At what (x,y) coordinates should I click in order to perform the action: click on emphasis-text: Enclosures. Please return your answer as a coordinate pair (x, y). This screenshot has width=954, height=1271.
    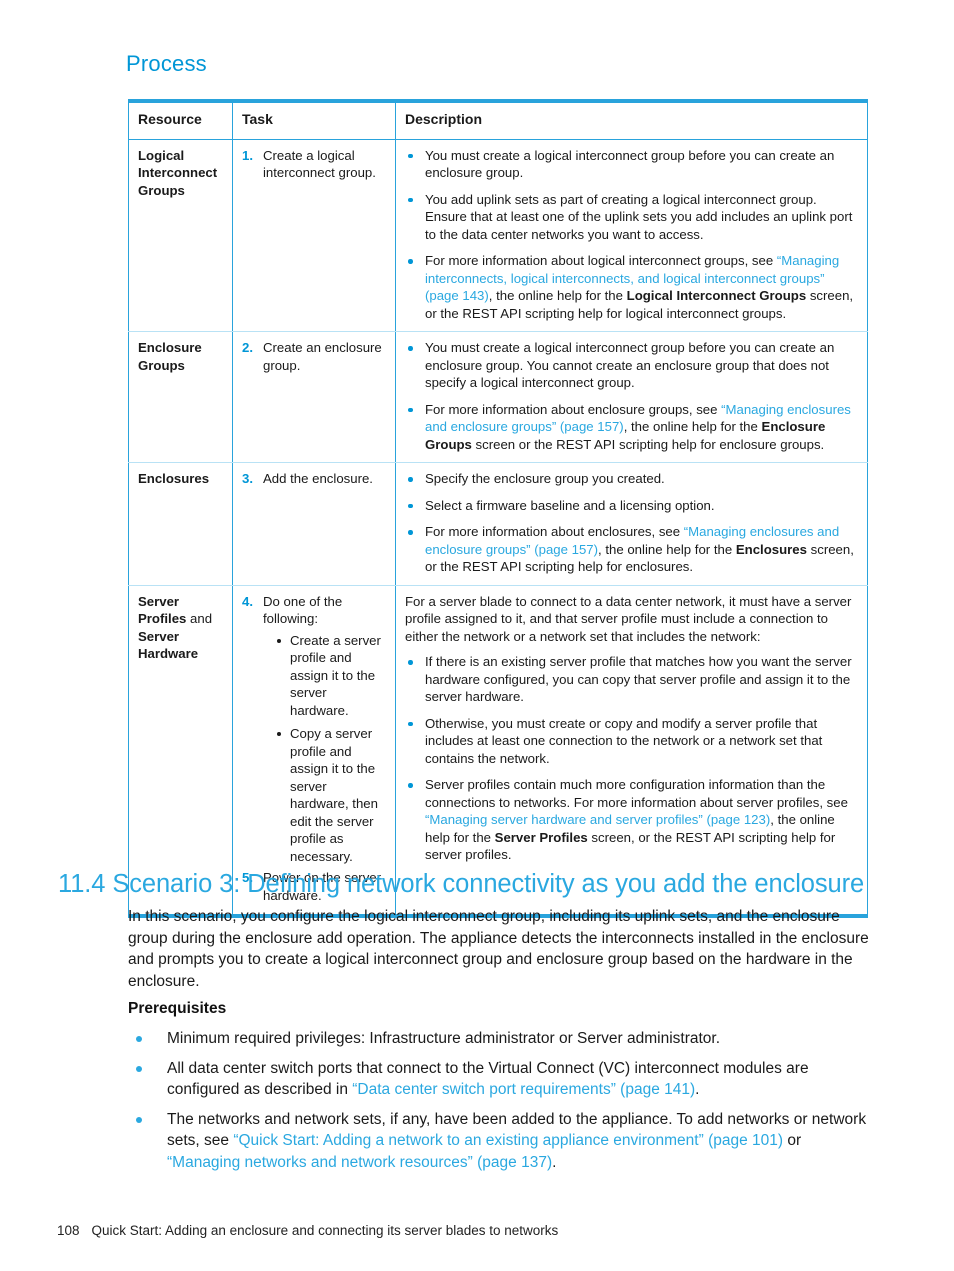
    Looking at the image, I should click on (771, 549).